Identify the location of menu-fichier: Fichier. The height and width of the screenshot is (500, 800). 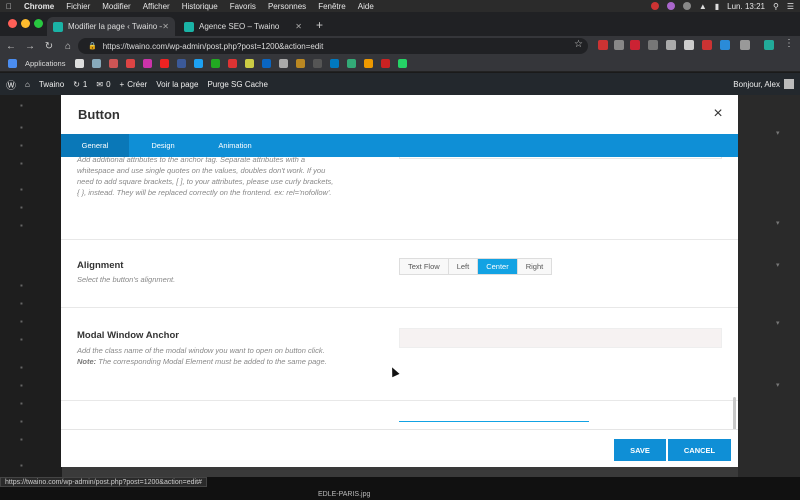
(78, 6).